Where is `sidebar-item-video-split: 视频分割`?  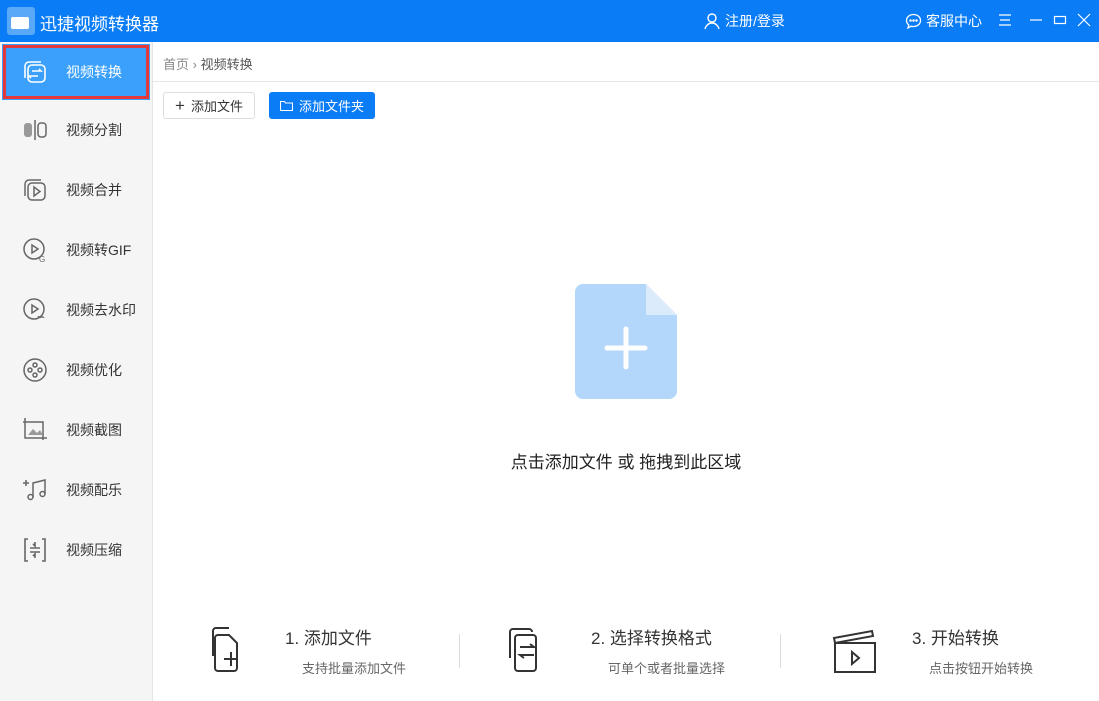
sidebar-item-video-split: 视频分割 is located at coordinates (76, 130).